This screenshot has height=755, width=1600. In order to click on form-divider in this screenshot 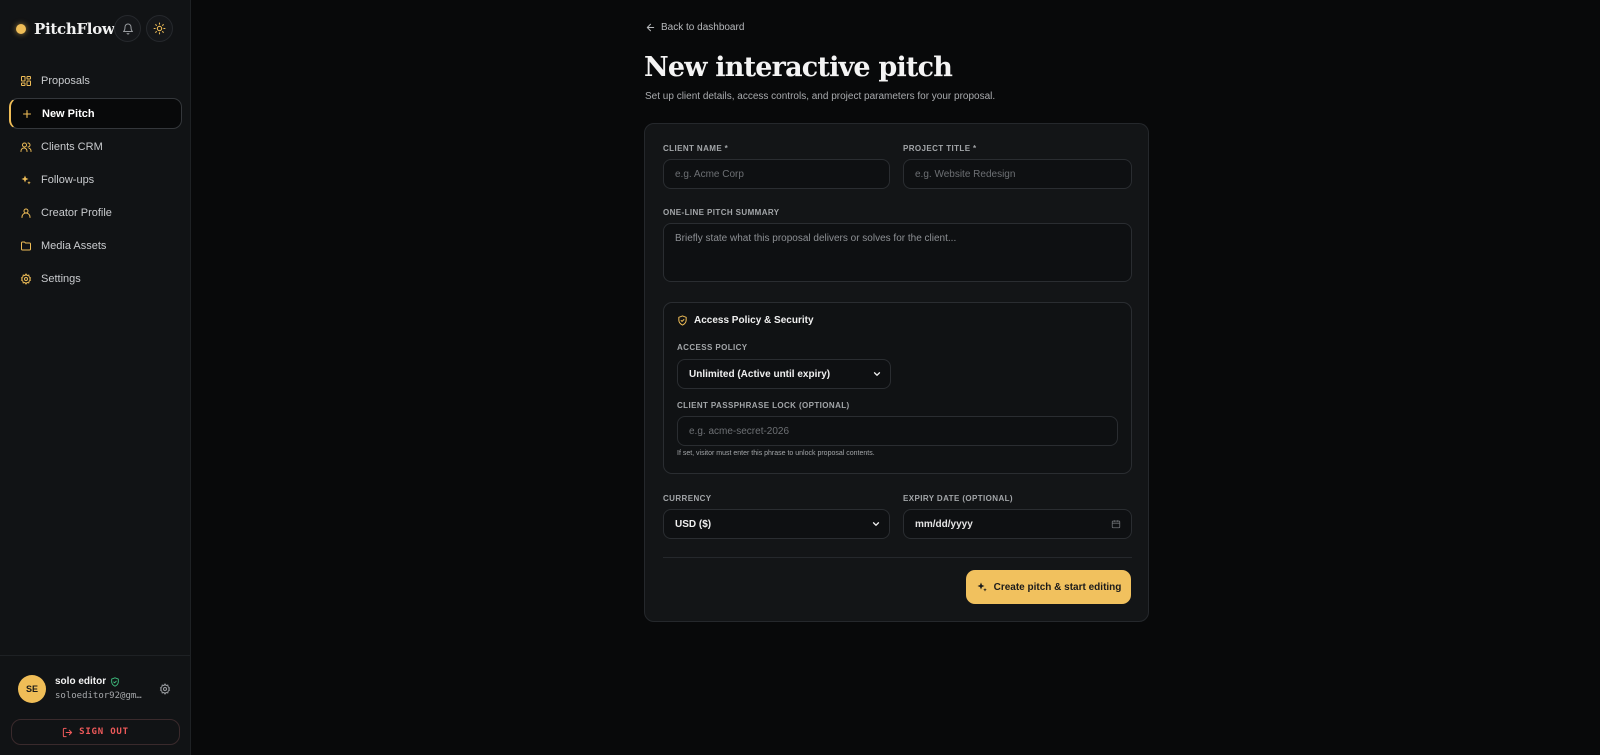, I will do `click(897, 557)`.